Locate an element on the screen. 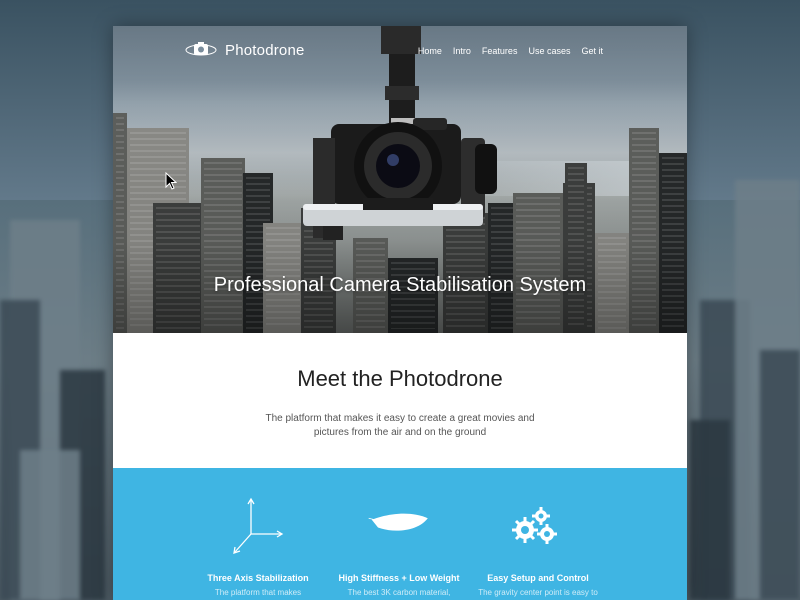 The image size is (800, 600). feather-icon is located at coordinates (398, 522).